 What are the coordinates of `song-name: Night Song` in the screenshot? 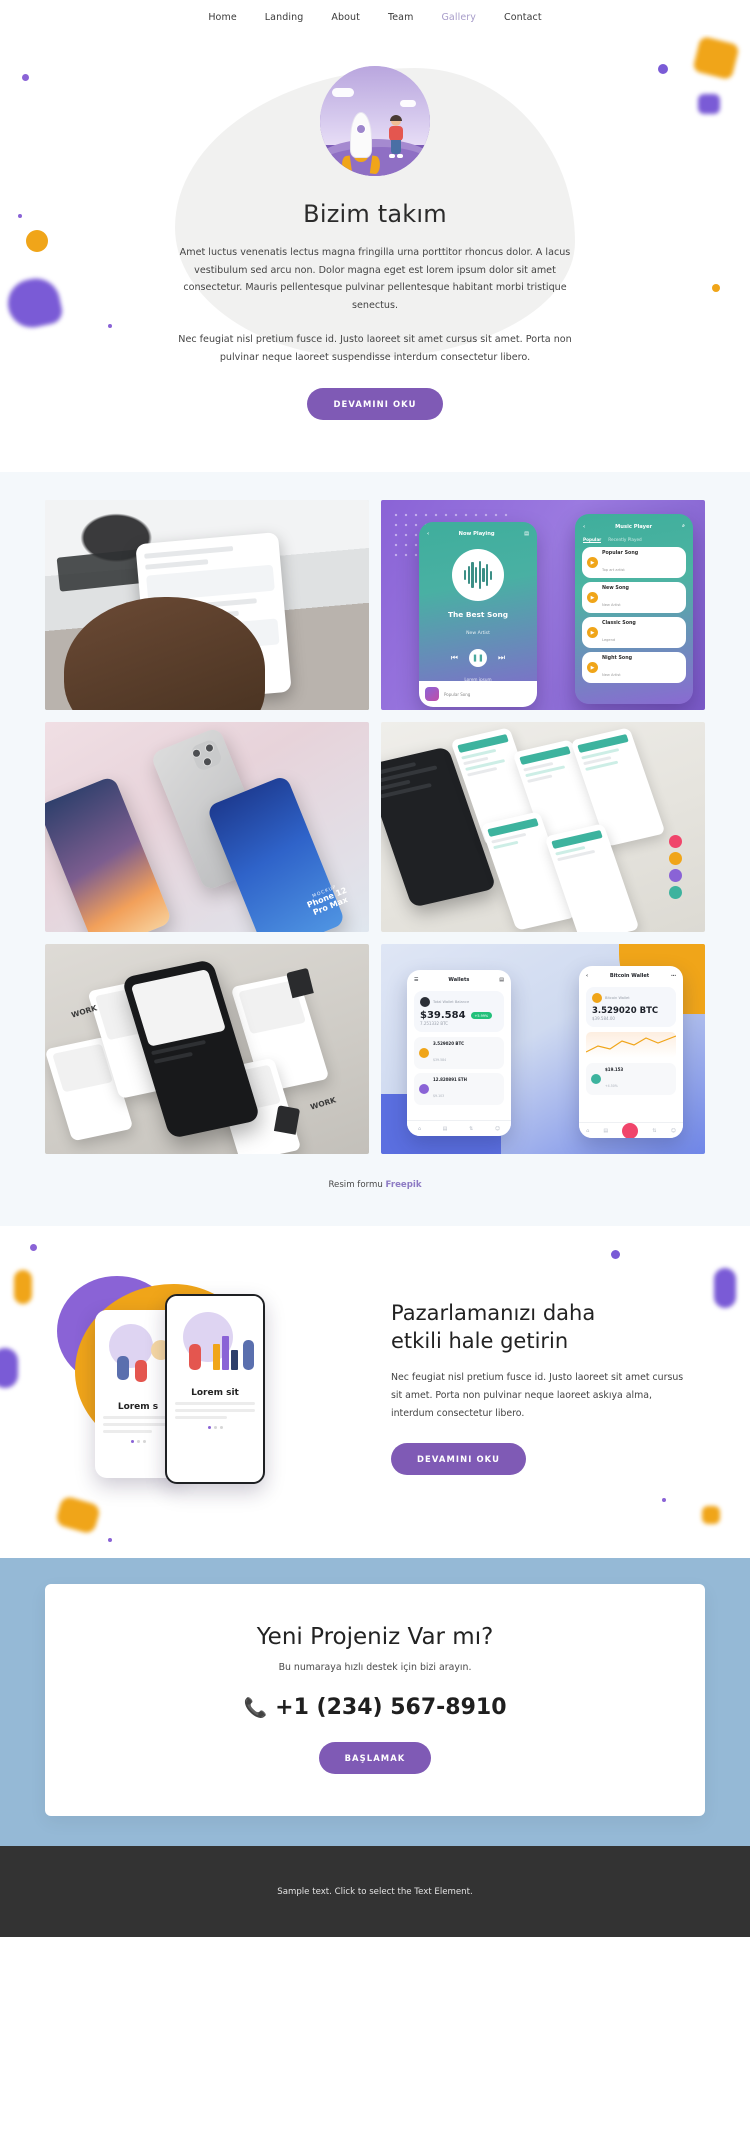 It's located at (617, 658).